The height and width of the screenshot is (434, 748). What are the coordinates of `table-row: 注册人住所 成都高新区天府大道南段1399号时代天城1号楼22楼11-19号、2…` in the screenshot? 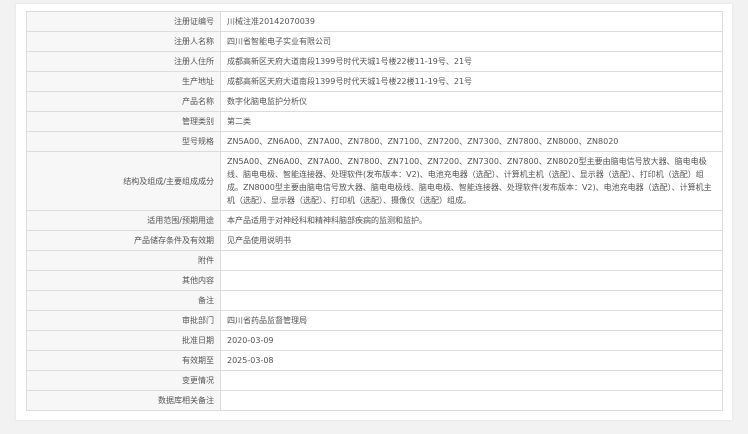 It's located at (374, 61).